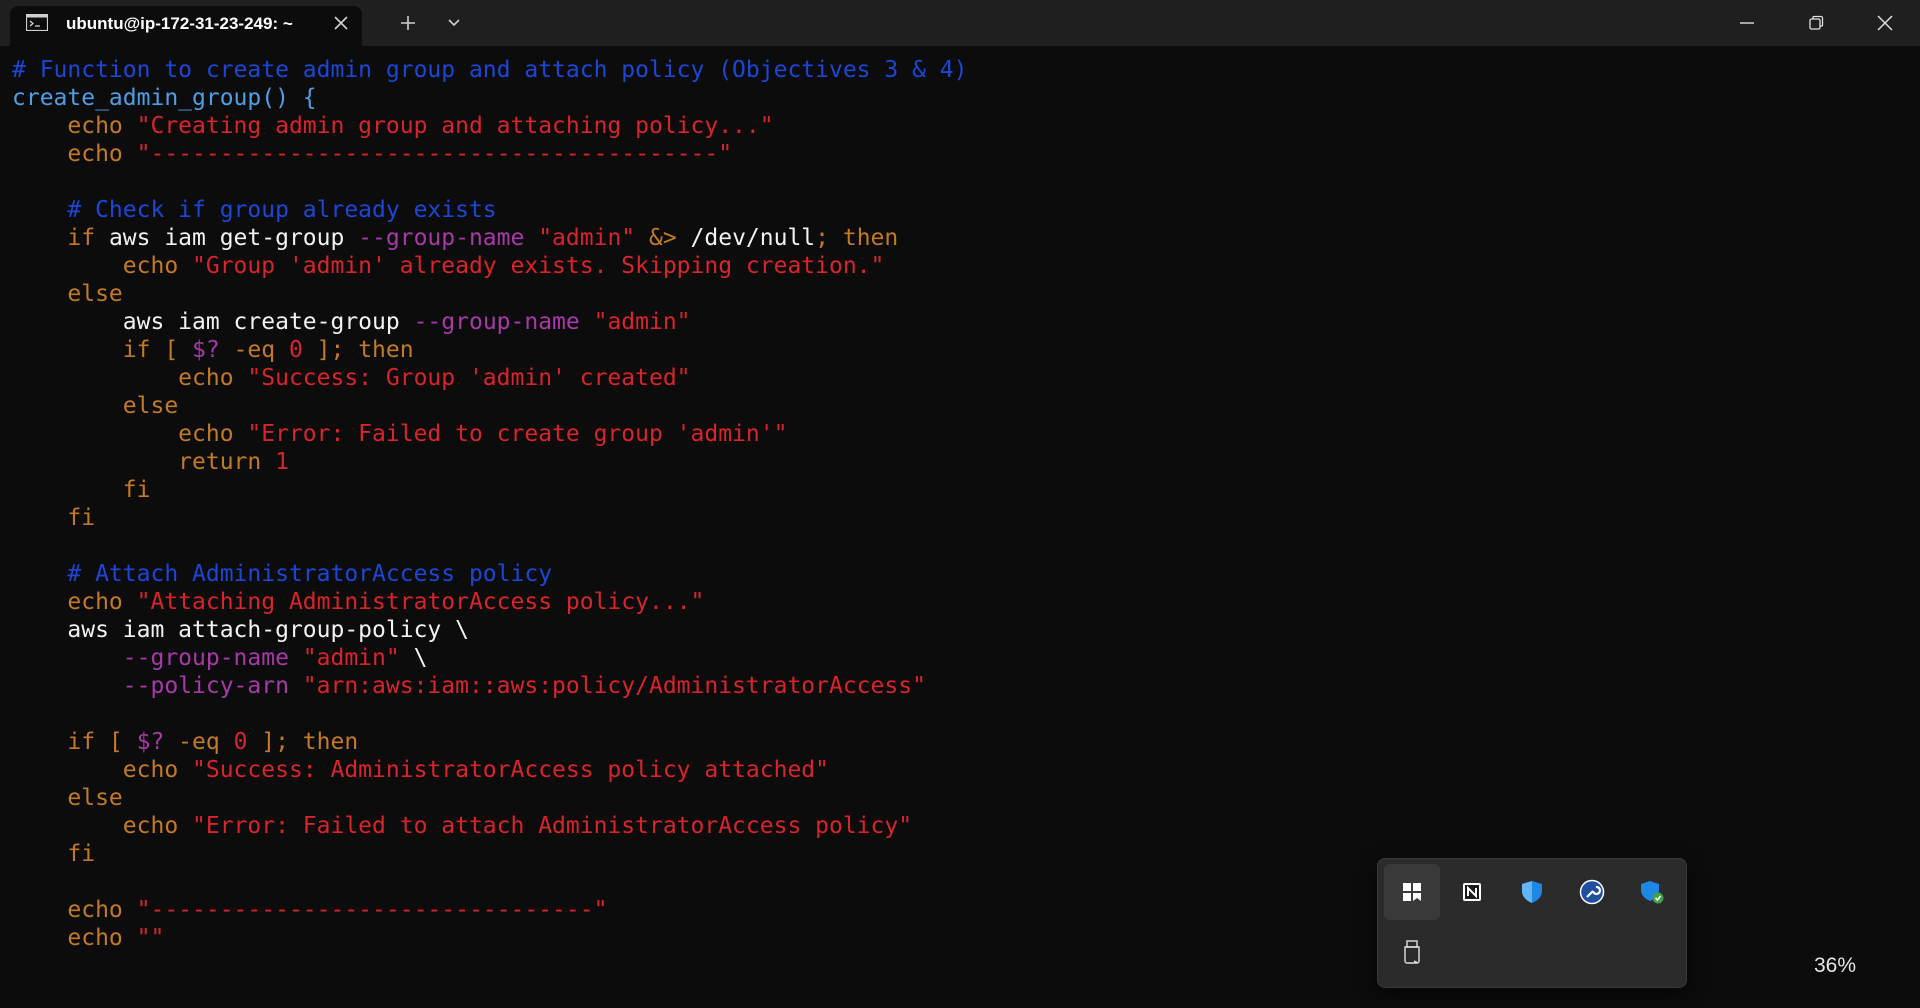 This screenshot has width=1920, height=1008. I want to click on code-token: return, so click(144, 462).